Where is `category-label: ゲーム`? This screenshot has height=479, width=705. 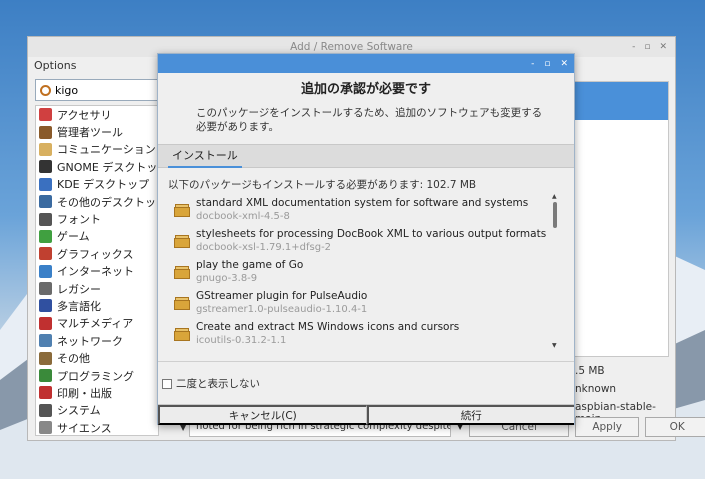 category-label: ゲーム is located at coordinates (73, 237).